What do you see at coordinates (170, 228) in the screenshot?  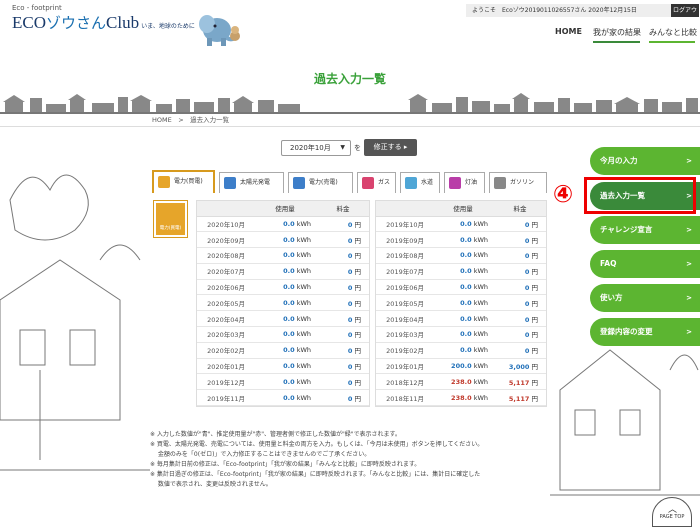 I see `category-label: 電力(買電)` at bounding box center [170, 228].